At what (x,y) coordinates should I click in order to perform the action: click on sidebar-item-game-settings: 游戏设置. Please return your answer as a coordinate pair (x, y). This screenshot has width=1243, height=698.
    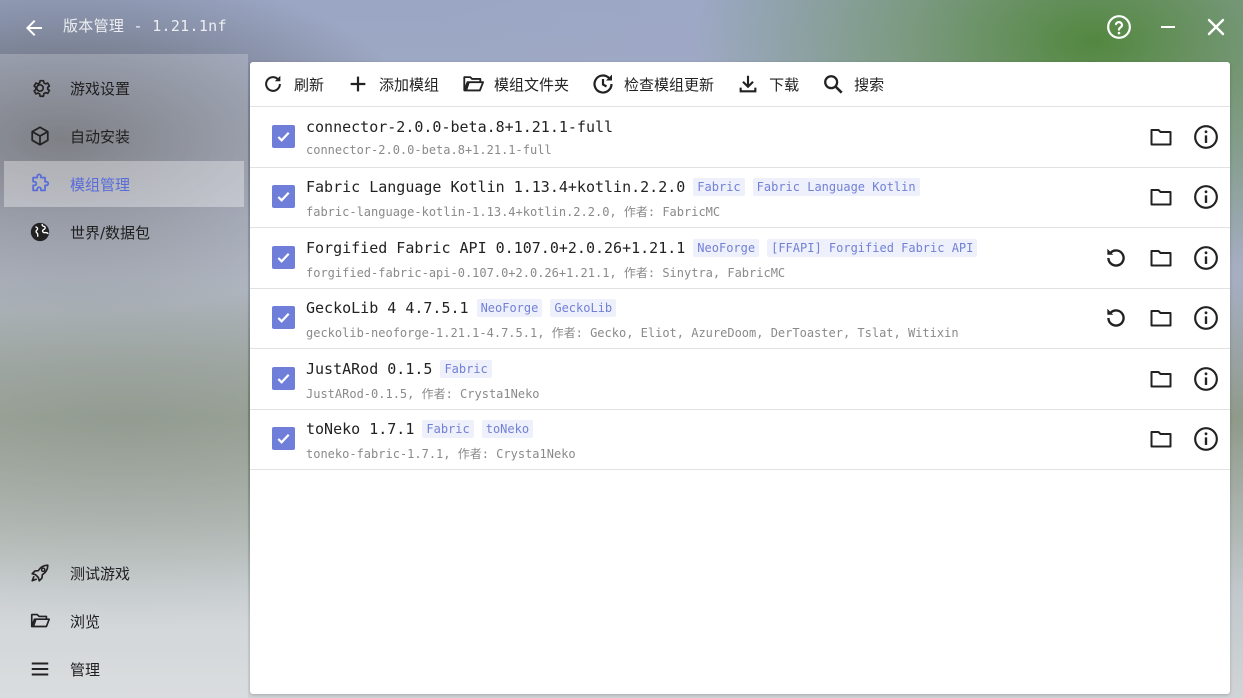
    Looking at the image, I should click on (124, 88).